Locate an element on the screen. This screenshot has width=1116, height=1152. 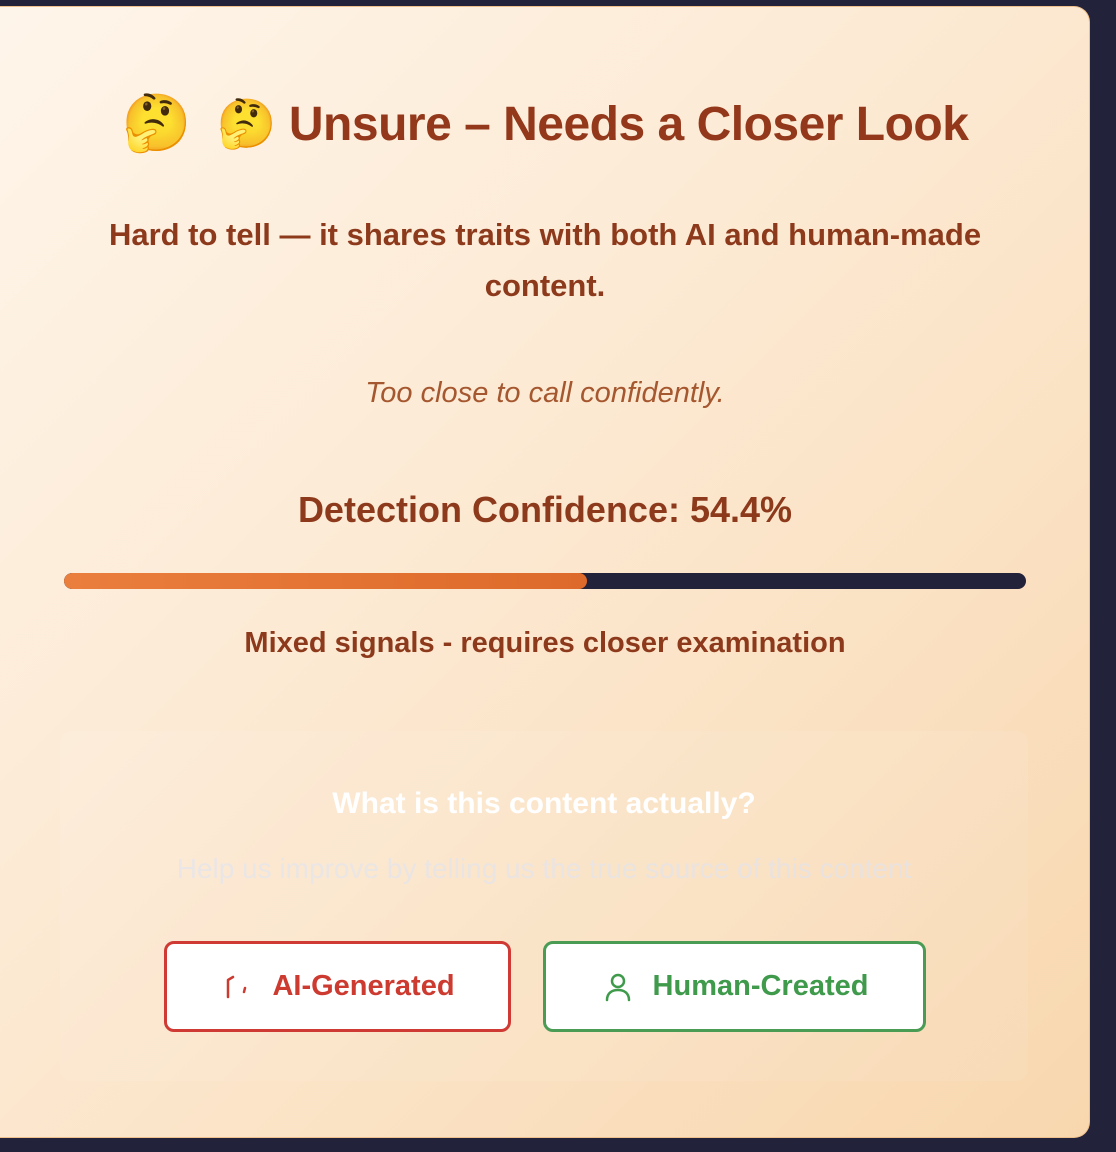
confidence-progress-fill is located at coordinates (326, 581).